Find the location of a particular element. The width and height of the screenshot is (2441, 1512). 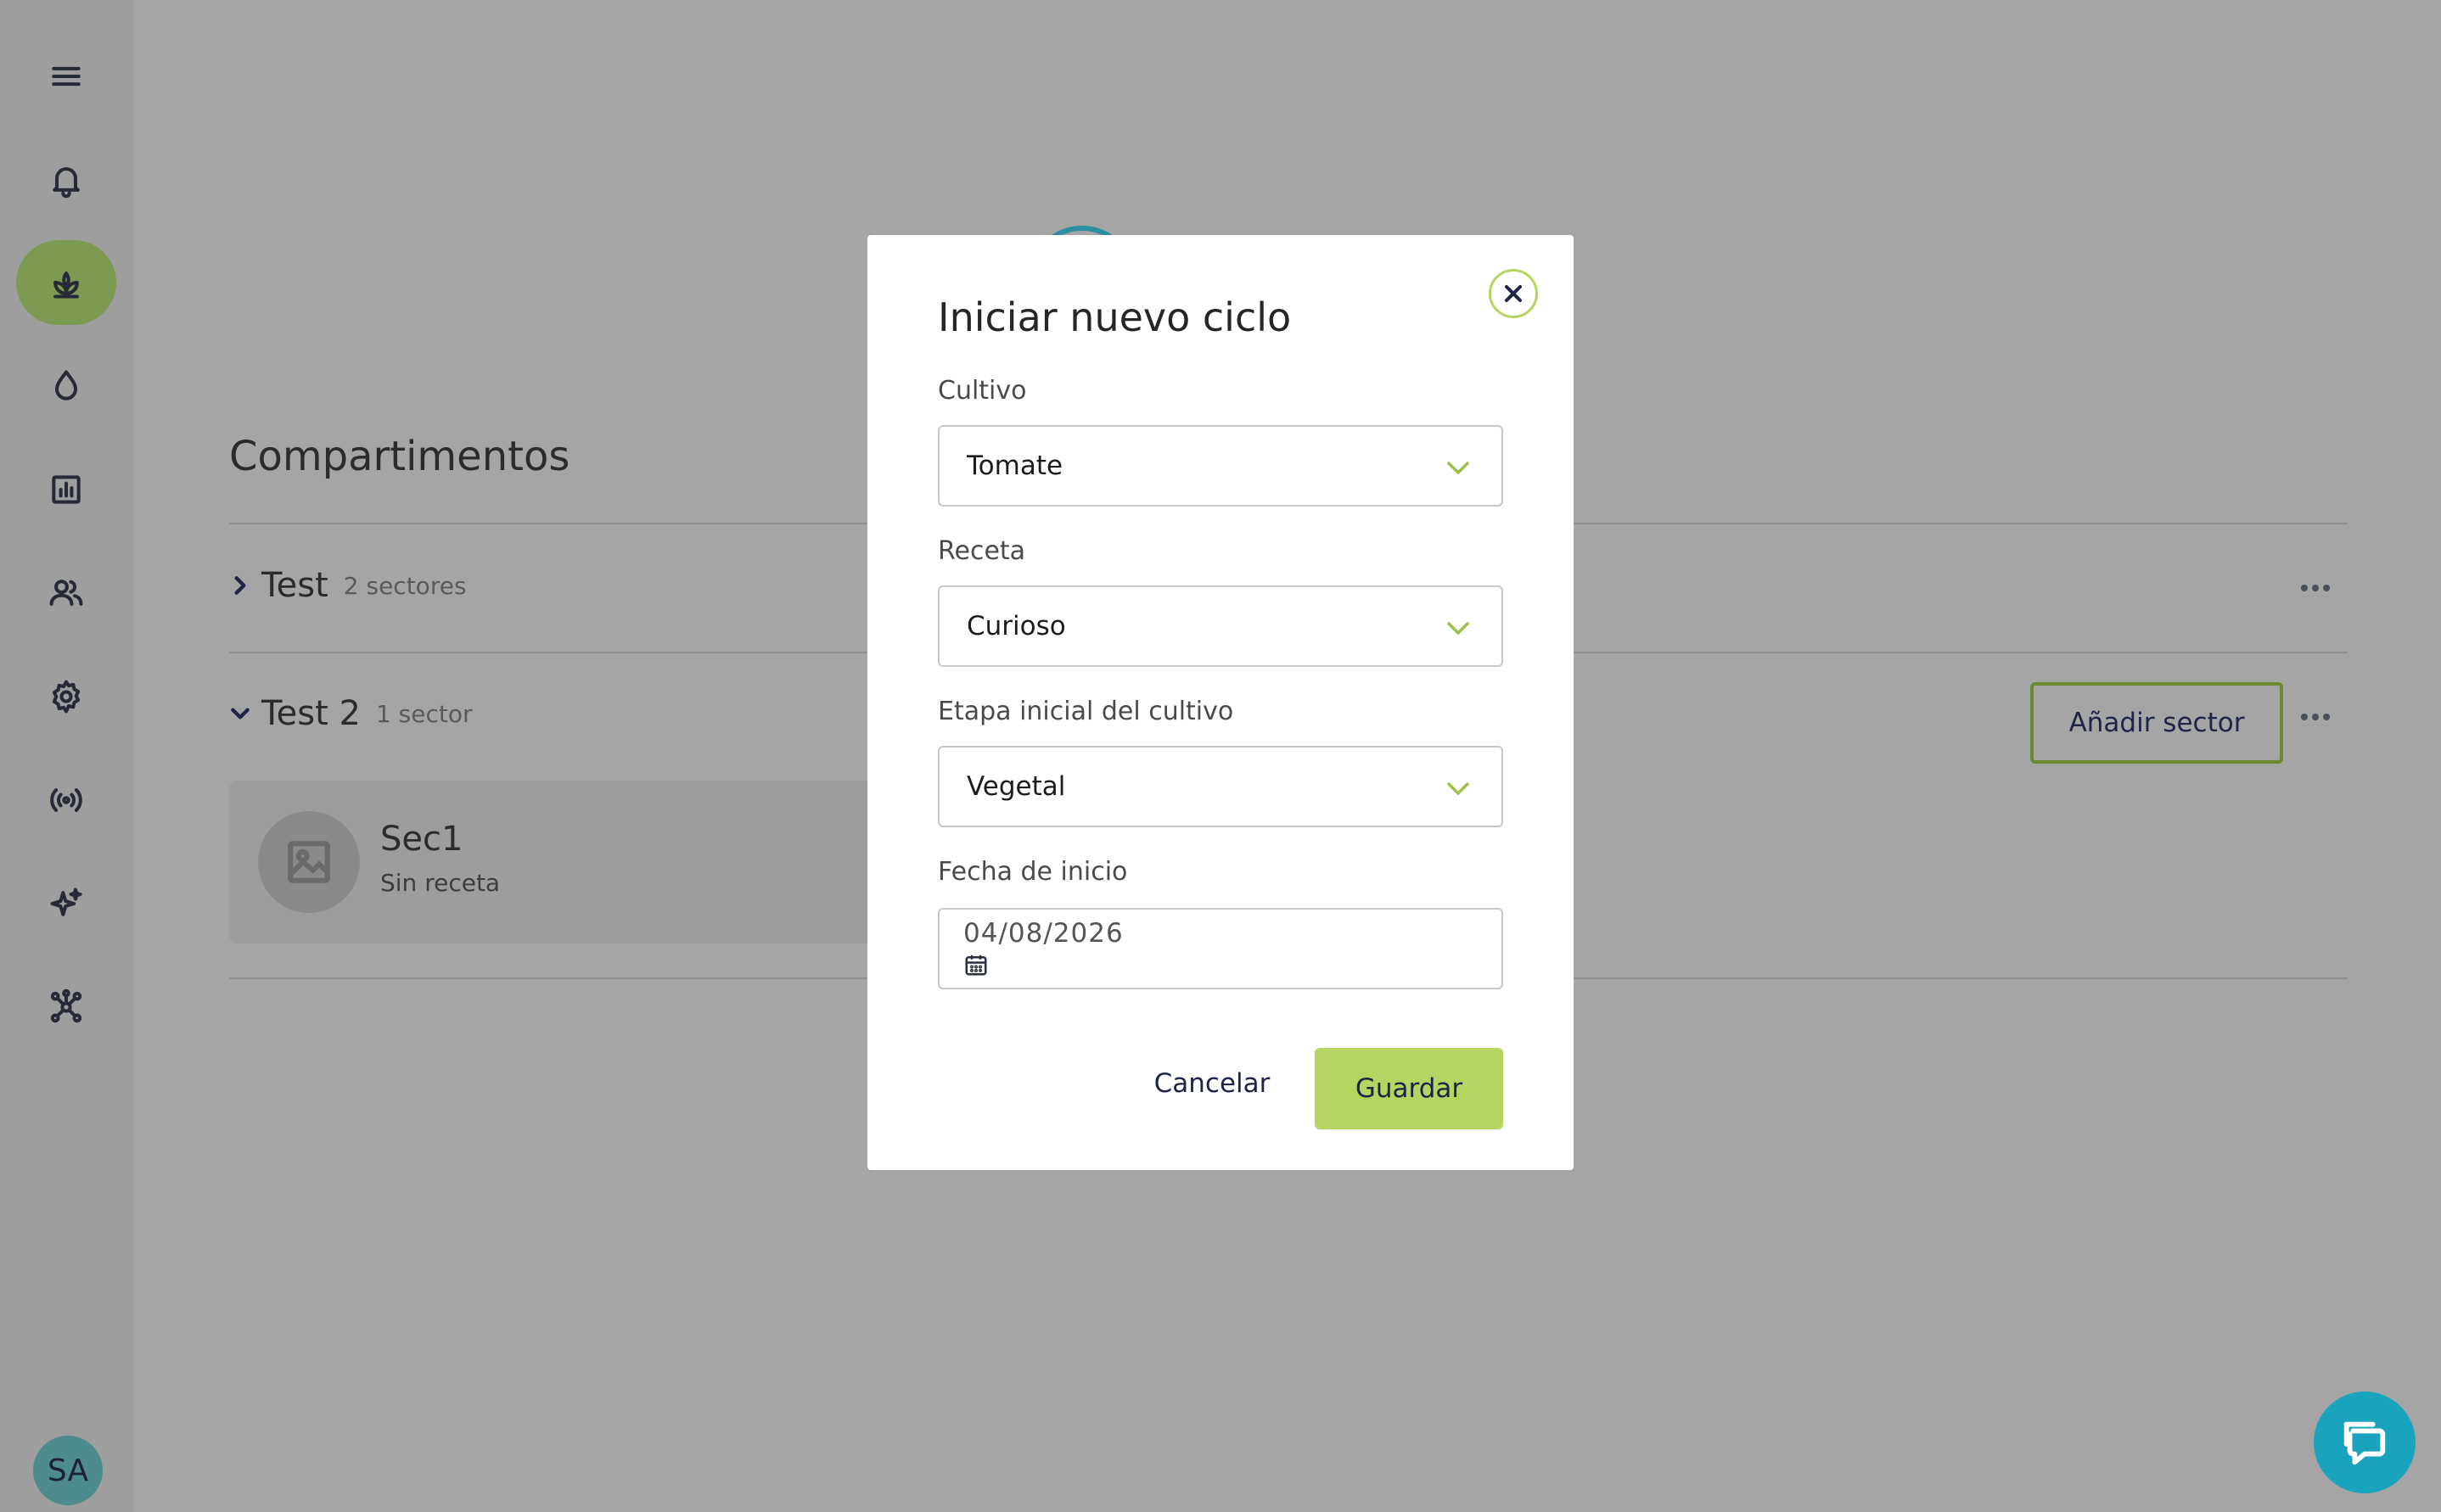

sidebar-item-ai is located at coordinates (66, 904).